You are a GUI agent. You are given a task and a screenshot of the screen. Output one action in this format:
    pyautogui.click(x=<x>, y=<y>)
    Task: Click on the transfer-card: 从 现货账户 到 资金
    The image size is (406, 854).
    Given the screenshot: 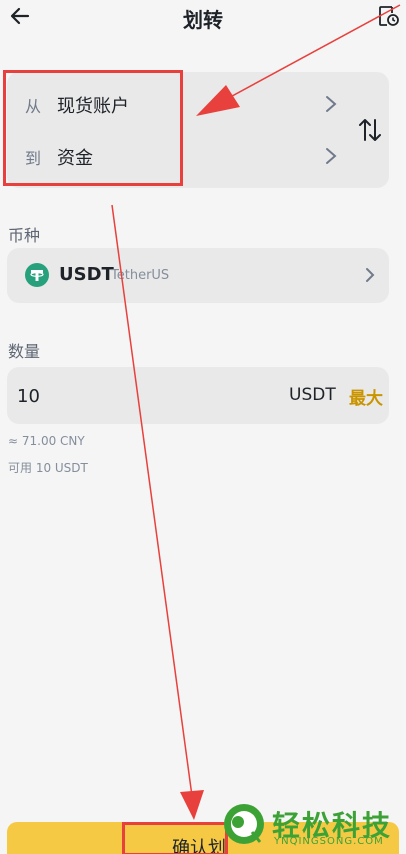 What is the action you would take?
    pyautogui.click(x=198, y=130)
    